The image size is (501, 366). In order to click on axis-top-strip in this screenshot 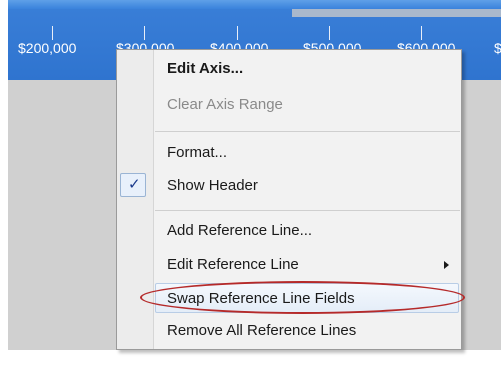, I will do `click(254, 4)`.